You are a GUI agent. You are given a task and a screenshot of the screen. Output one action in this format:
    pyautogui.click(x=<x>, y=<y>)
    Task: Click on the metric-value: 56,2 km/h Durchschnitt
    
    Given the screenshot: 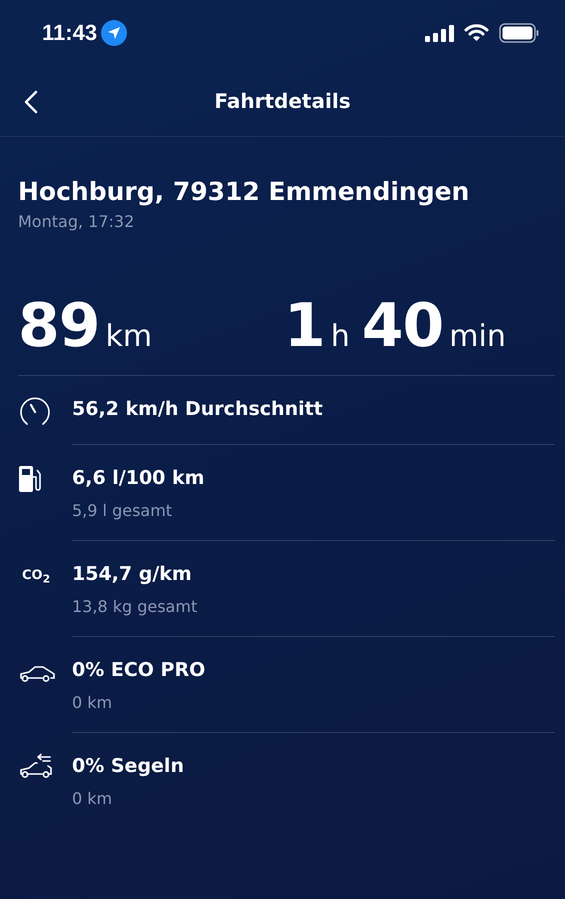 What is the action you would take?
    pyautogui.click(x=198, y=409)
    